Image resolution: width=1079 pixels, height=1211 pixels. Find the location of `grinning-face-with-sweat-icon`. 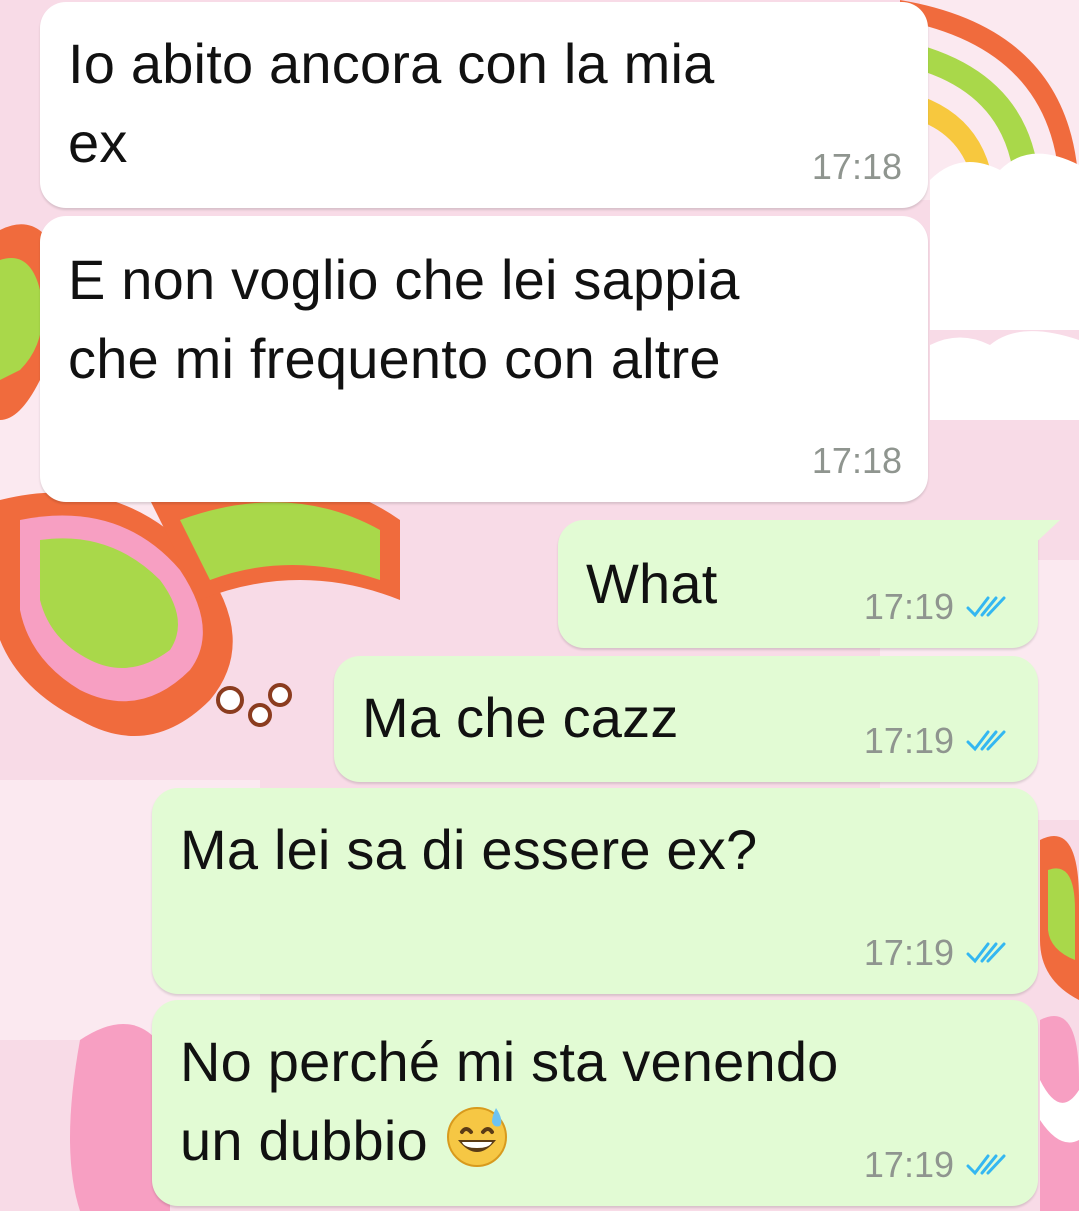

grinning-face-with-sweat-icon is located at coordinates (476, 1137).